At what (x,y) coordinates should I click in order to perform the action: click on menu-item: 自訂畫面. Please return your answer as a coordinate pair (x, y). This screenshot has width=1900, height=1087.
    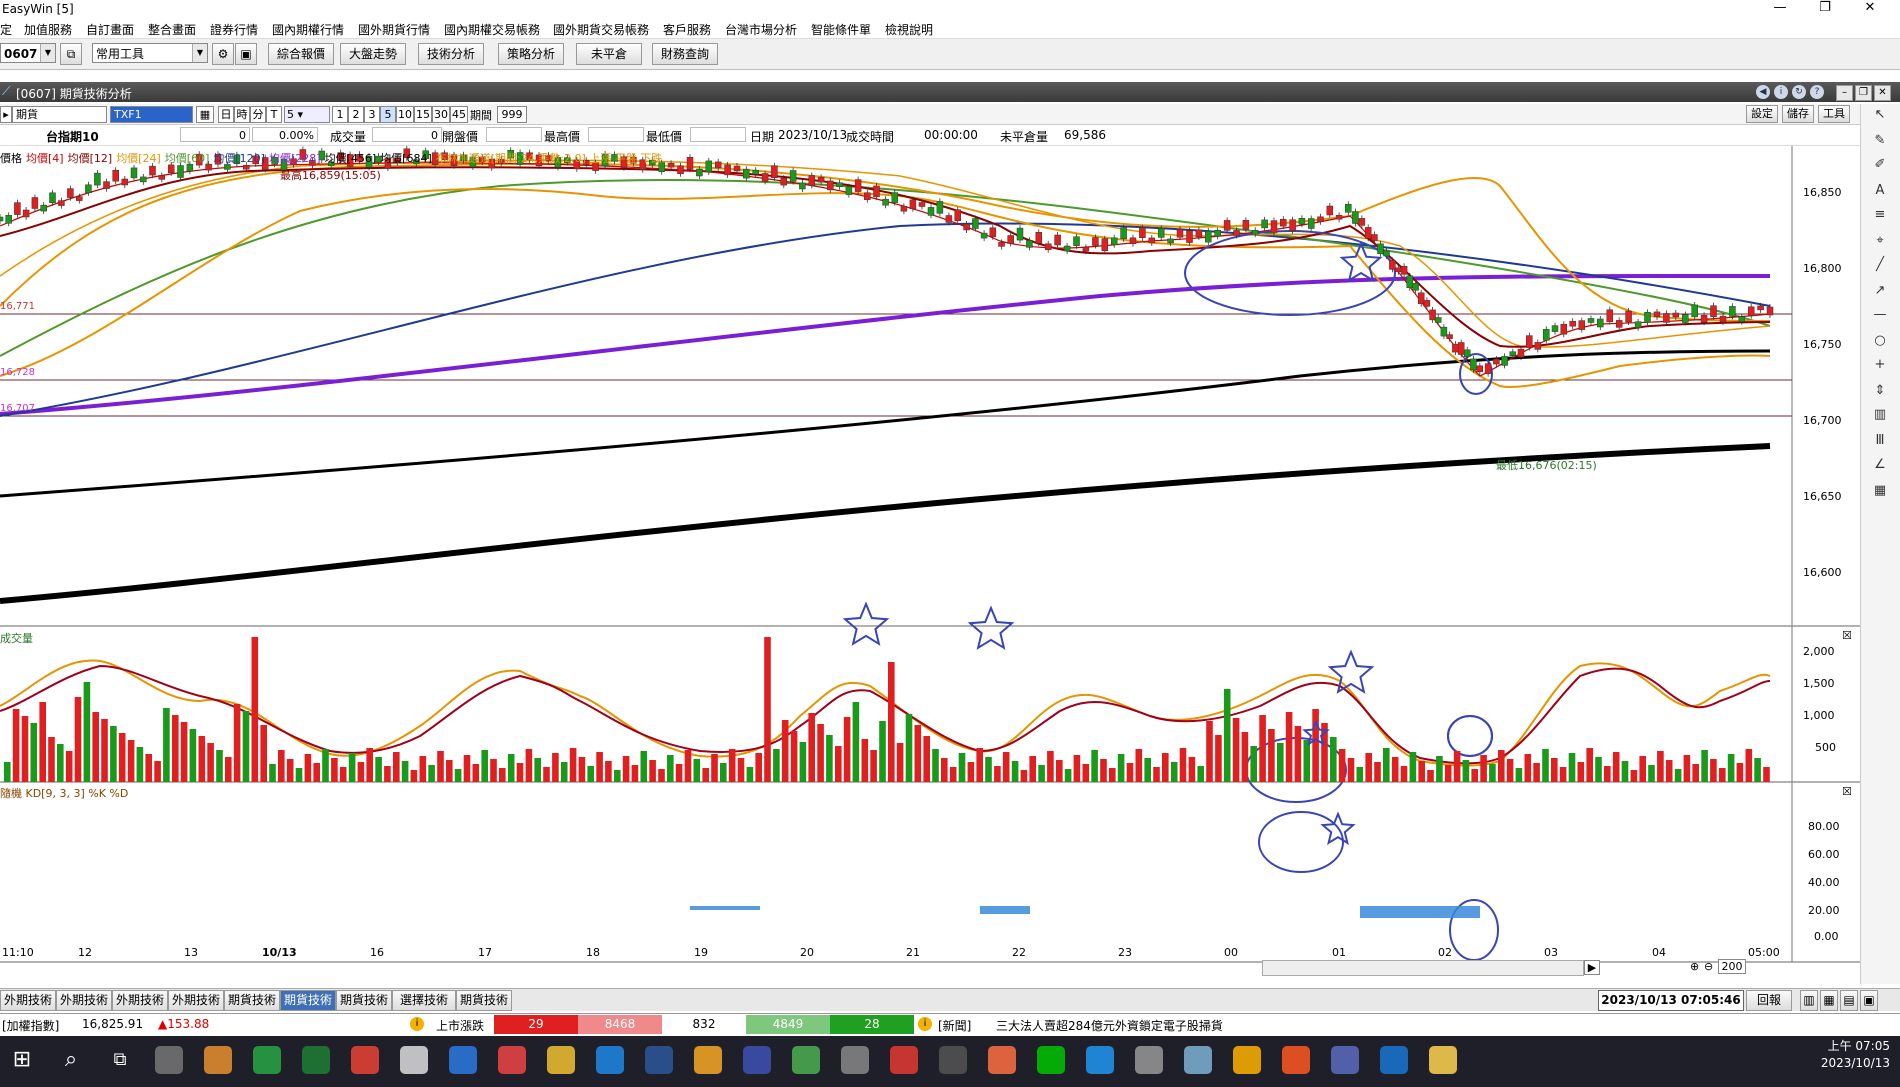
    Looking at the image, I should click on (110, 29).